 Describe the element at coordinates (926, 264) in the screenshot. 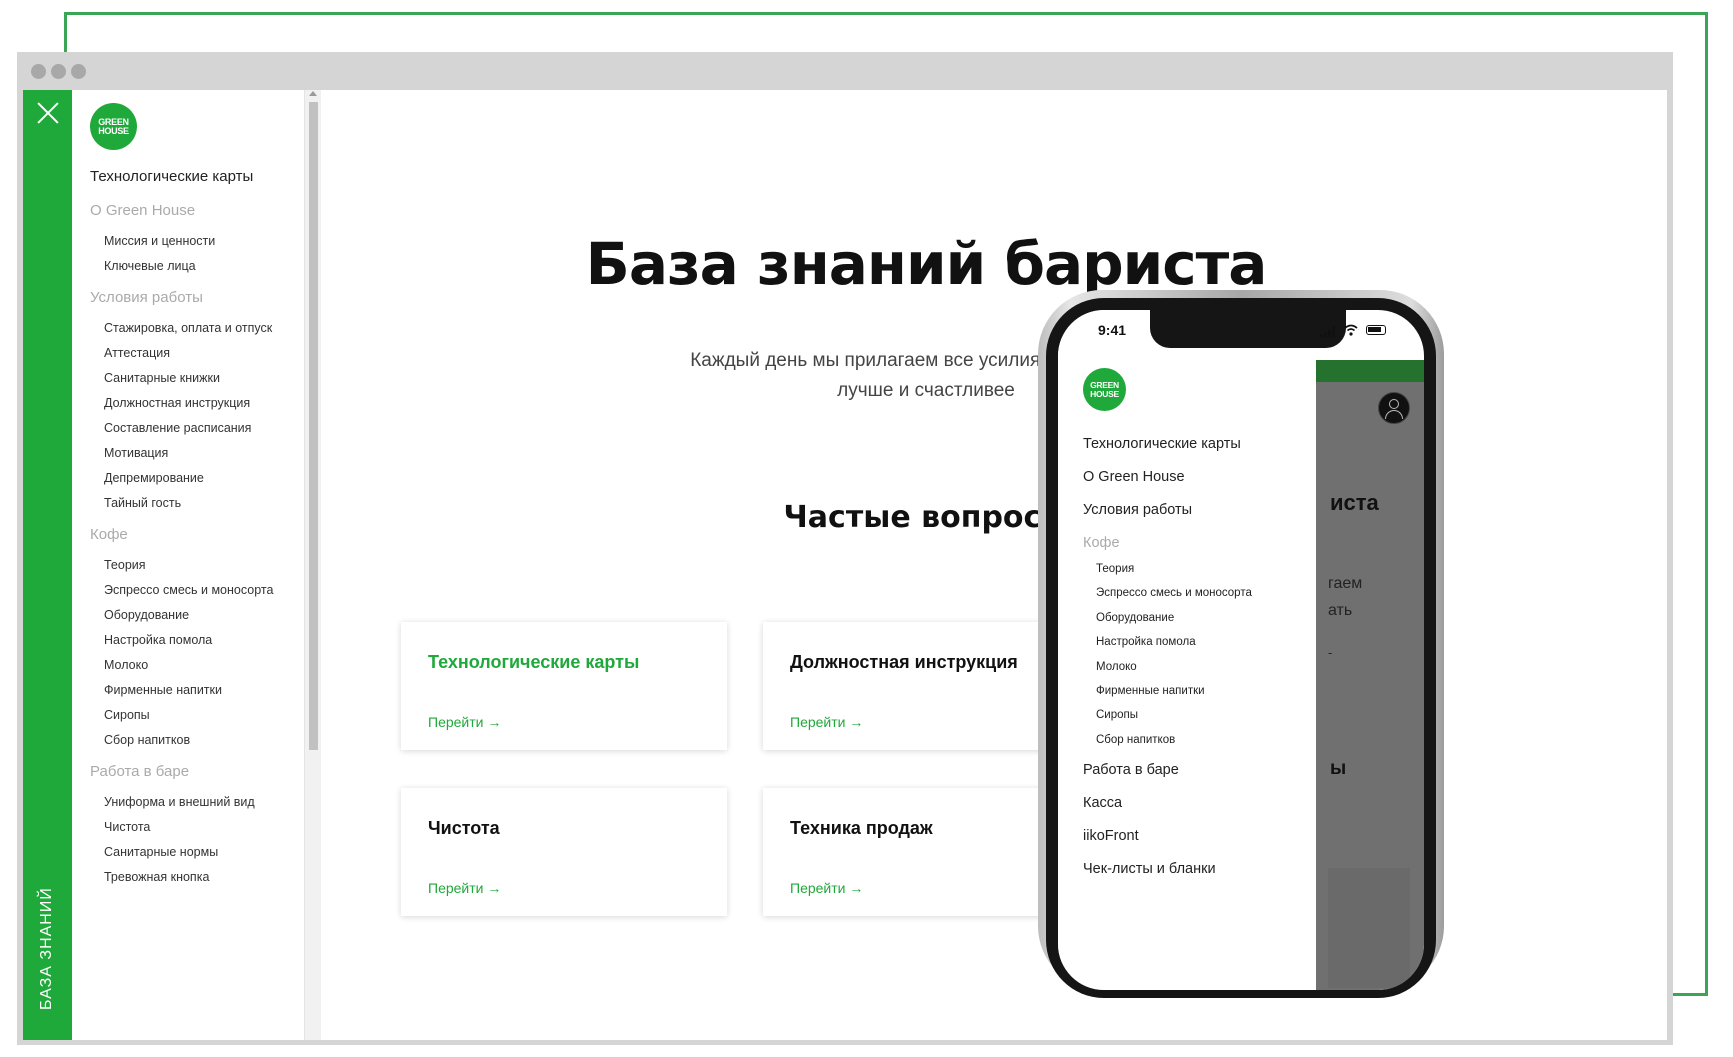

I see `page-title: База знаний бариста` at that location.